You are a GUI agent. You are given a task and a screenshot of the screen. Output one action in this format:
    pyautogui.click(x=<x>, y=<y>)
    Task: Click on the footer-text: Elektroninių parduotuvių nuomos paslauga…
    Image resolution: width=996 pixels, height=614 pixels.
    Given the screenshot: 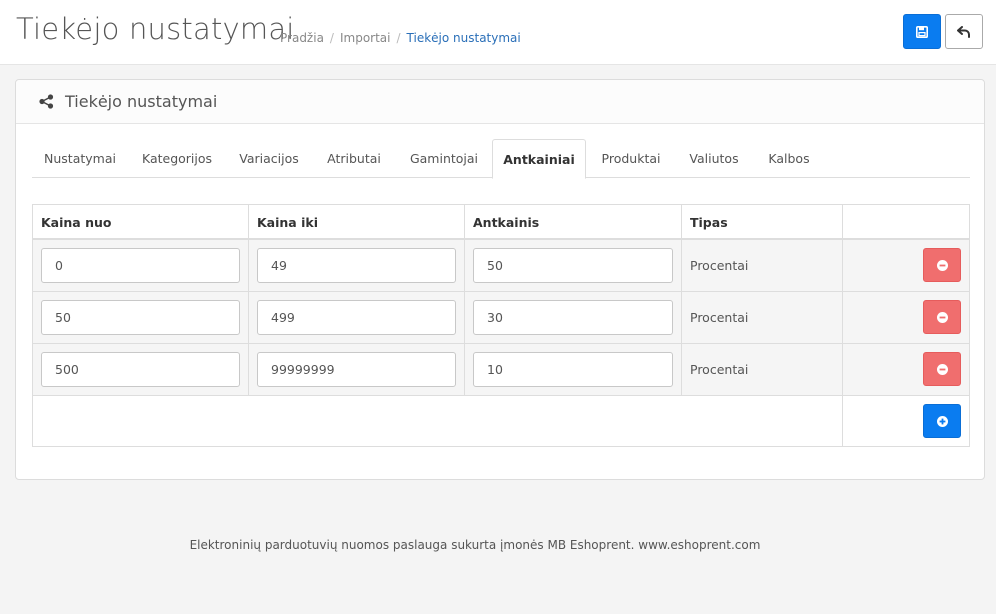 What is the action you would take?
    pyautogui.click(x=475, y=545)
    